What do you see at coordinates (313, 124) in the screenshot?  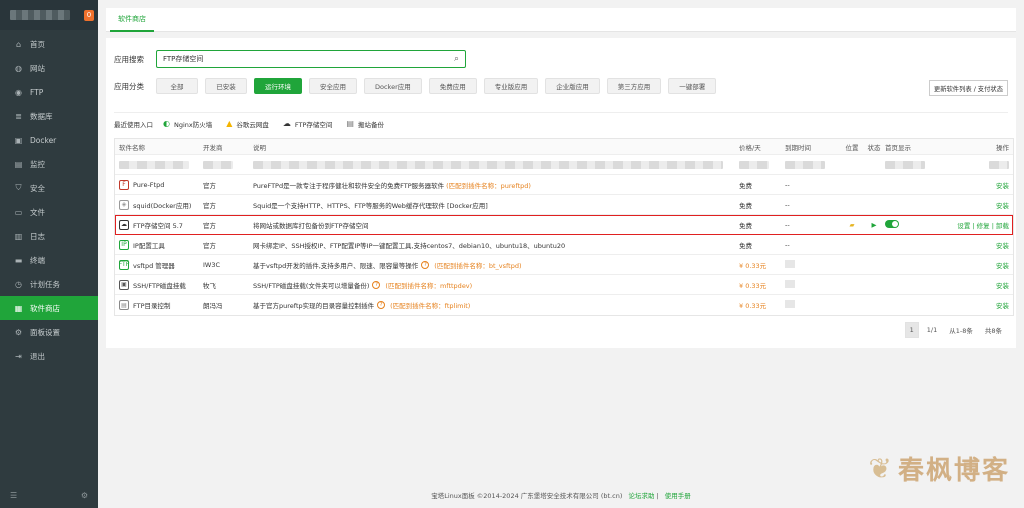 I see `recent-item-label: FTP存储空间` at bounding box center [313, 124].